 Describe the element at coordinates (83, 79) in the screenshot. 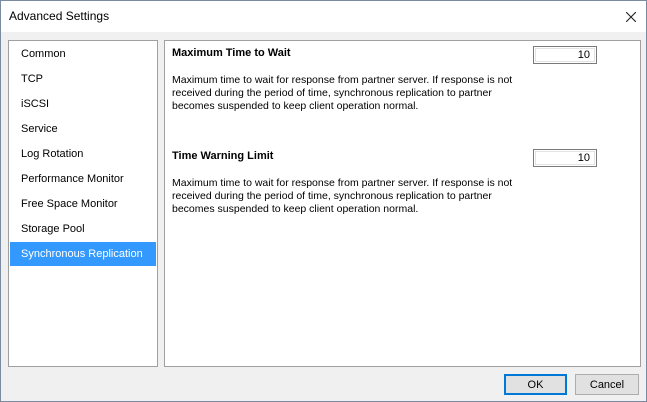

I see `sidebar-item-tcp: TCP` at that location.